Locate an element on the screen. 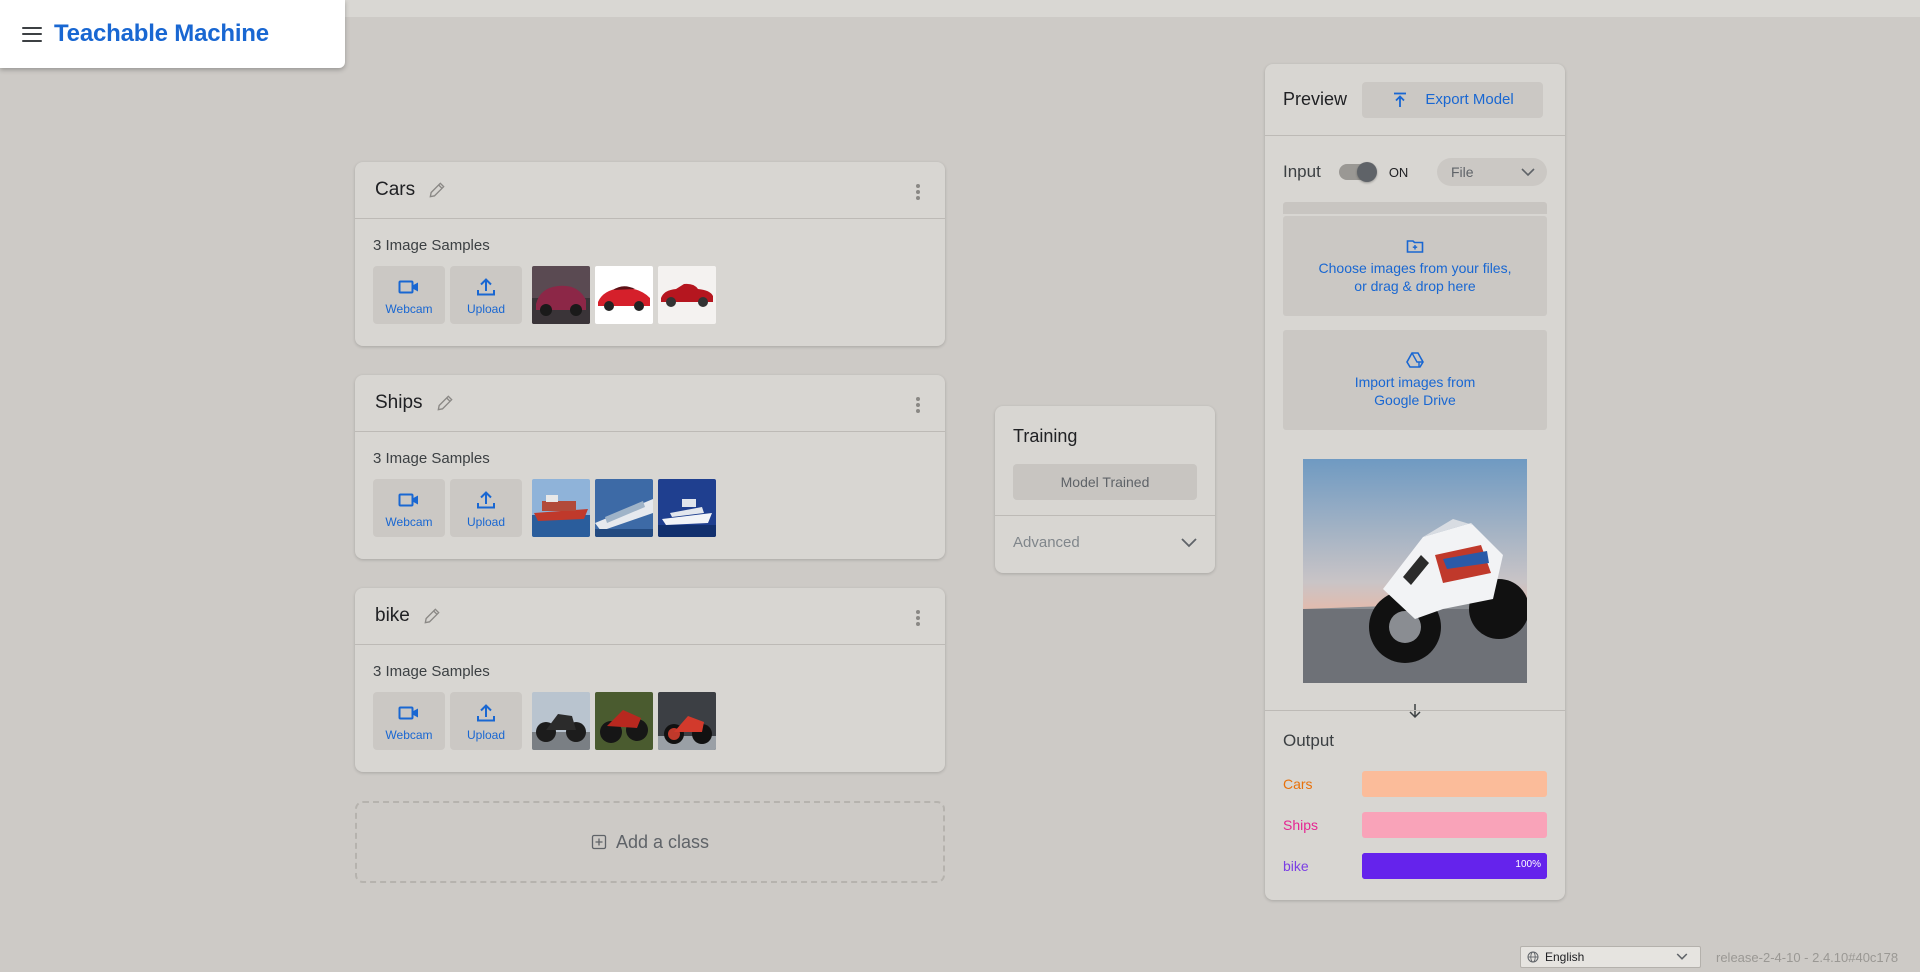 This screenshot has width=1920, height=972. output-row-bike: bike 100% is located at coordinates (1415, 866).